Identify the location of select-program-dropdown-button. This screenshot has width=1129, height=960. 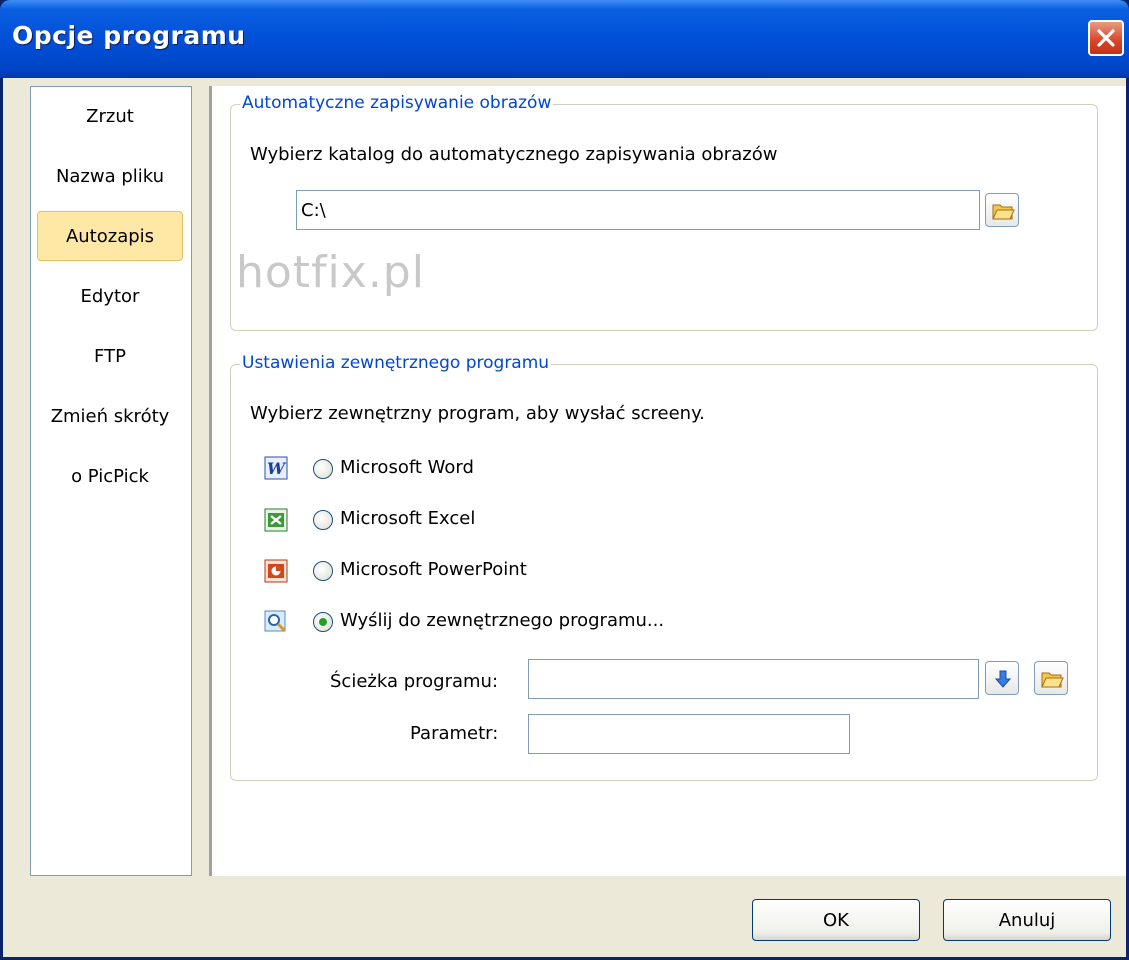
(1002, 678).